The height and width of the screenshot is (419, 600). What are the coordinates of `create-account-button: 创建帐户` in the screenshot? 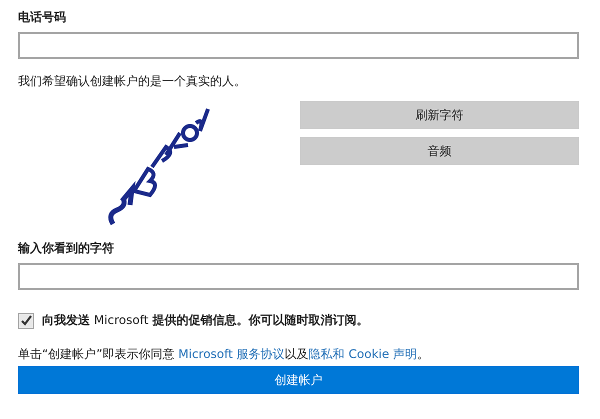 It's located at (298, 380).